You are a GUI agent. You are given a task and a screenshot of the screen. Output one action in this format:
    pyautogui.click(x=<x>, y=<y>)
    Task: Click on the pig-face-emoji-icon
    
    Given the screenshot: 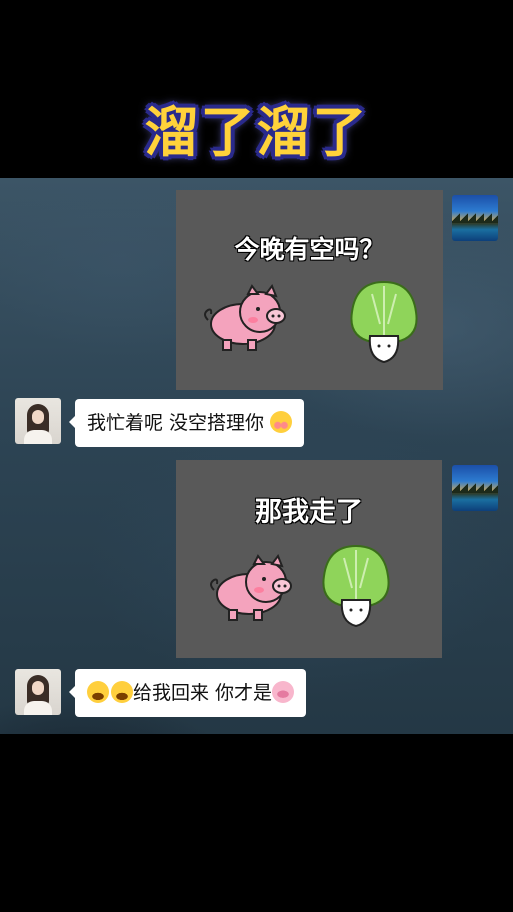 What is the action you would take?
    pyautogui.click(x=283, y=691)
    